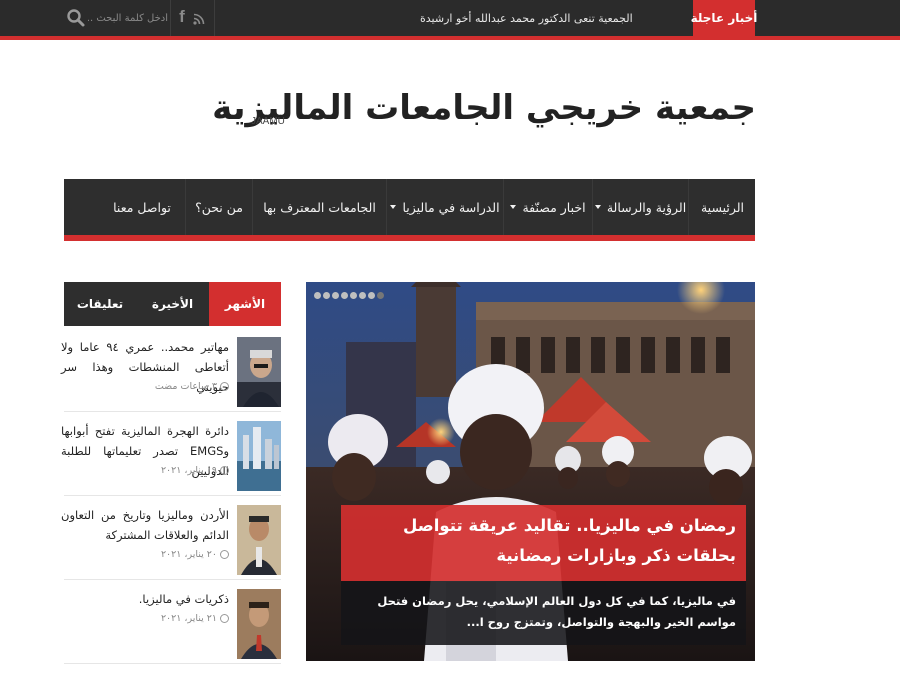 The width and height of the screenshot is (900, 675). I want to click on nav-item-categorized-news: اخبار مصنّفة, so click(548, 207).